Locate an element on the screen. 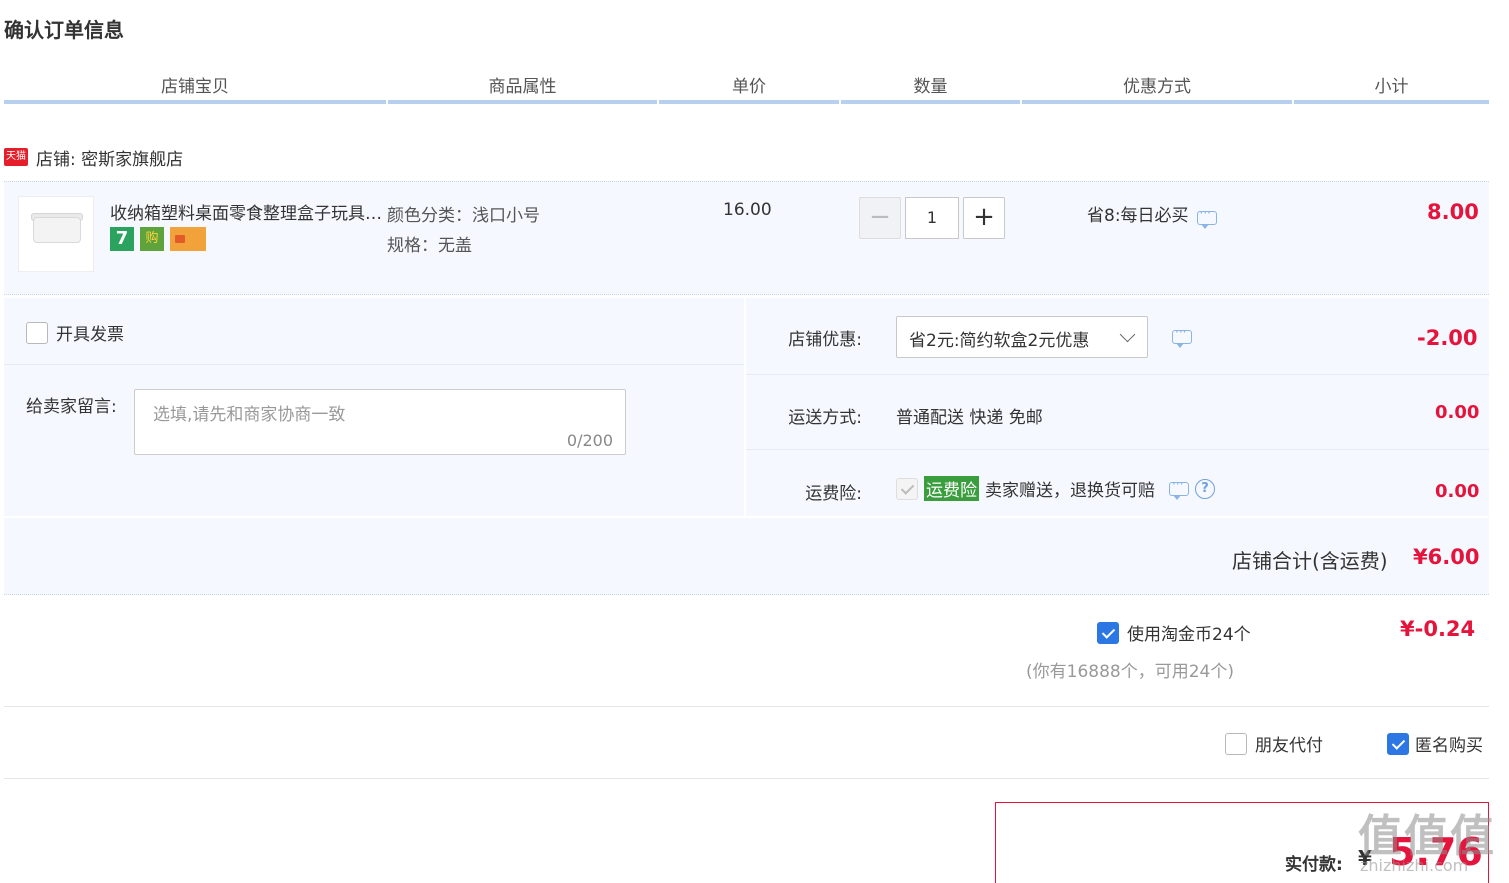 This screenshot has width=1509, height=883. seller-message-input: 选填,请先和商家协商一致 0/200 is located at coordinates (380, 422).